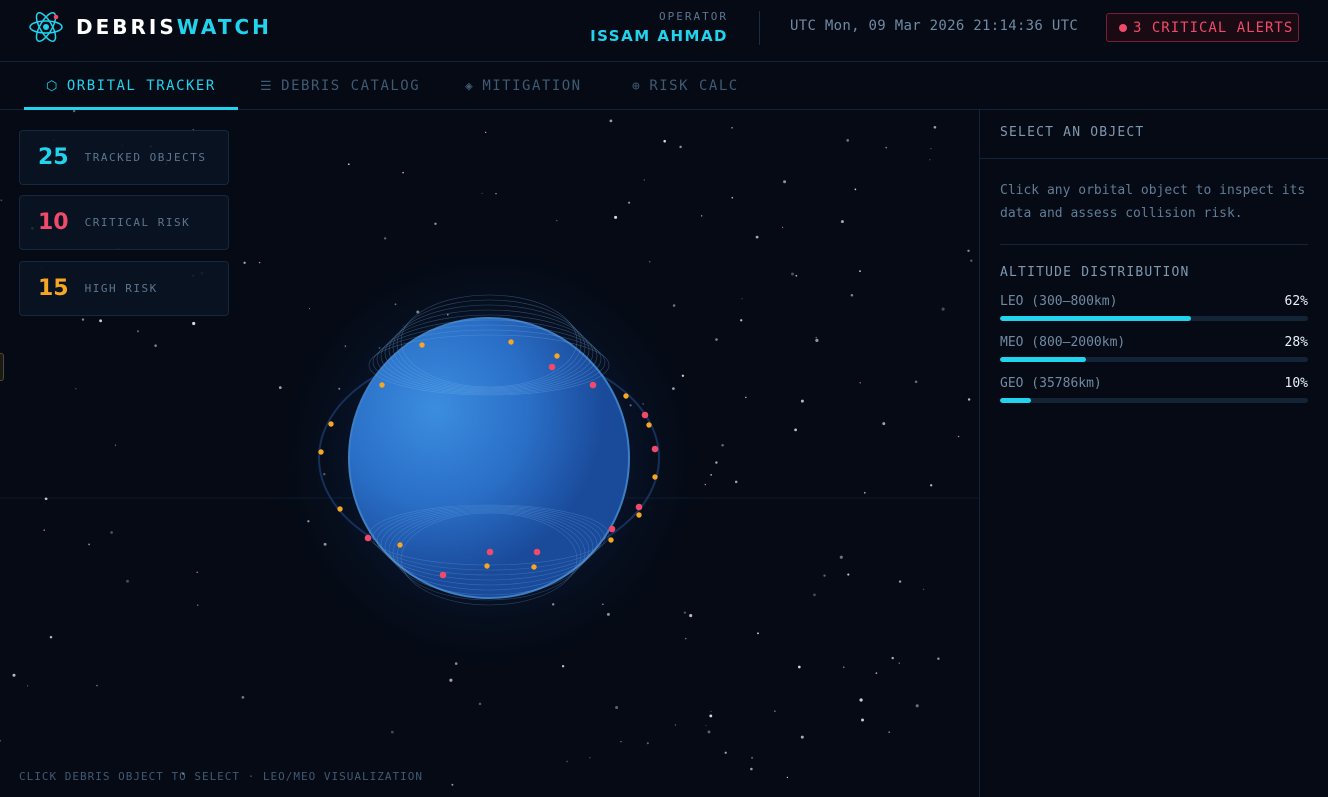  I want to click on atom-icon, so click(46, 27).